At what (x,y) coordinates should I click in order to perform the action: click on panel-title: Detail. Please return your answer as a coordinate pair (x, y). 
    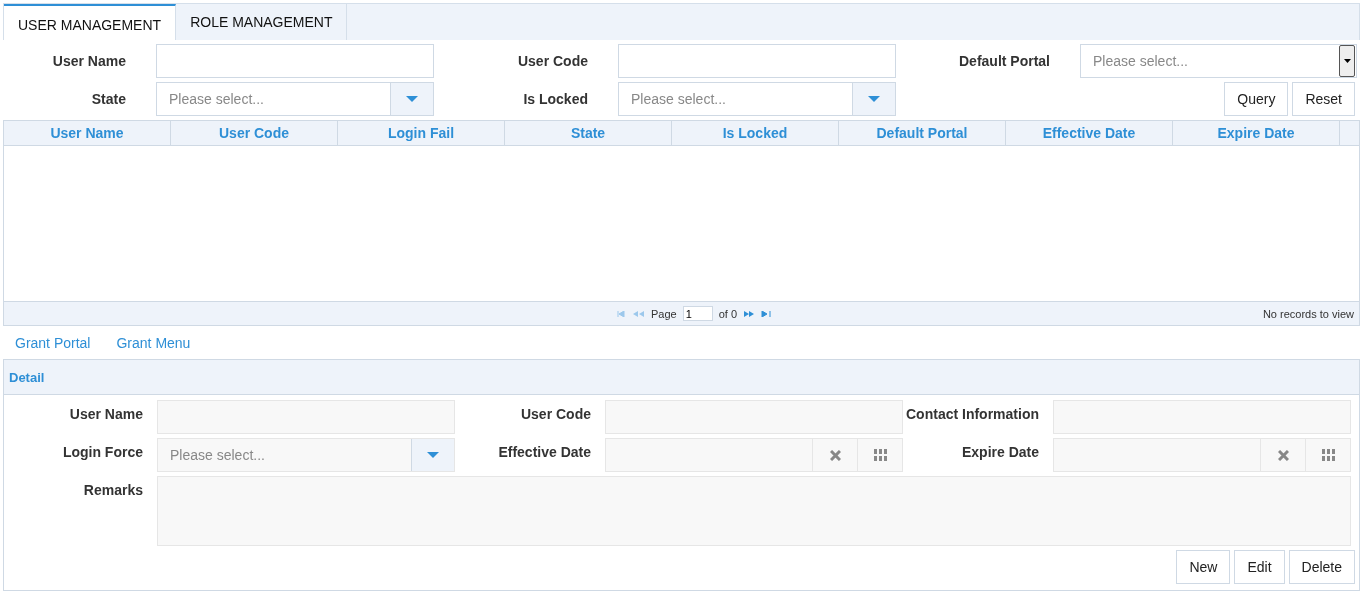
    Looking at the image, I should click on (27, 377).